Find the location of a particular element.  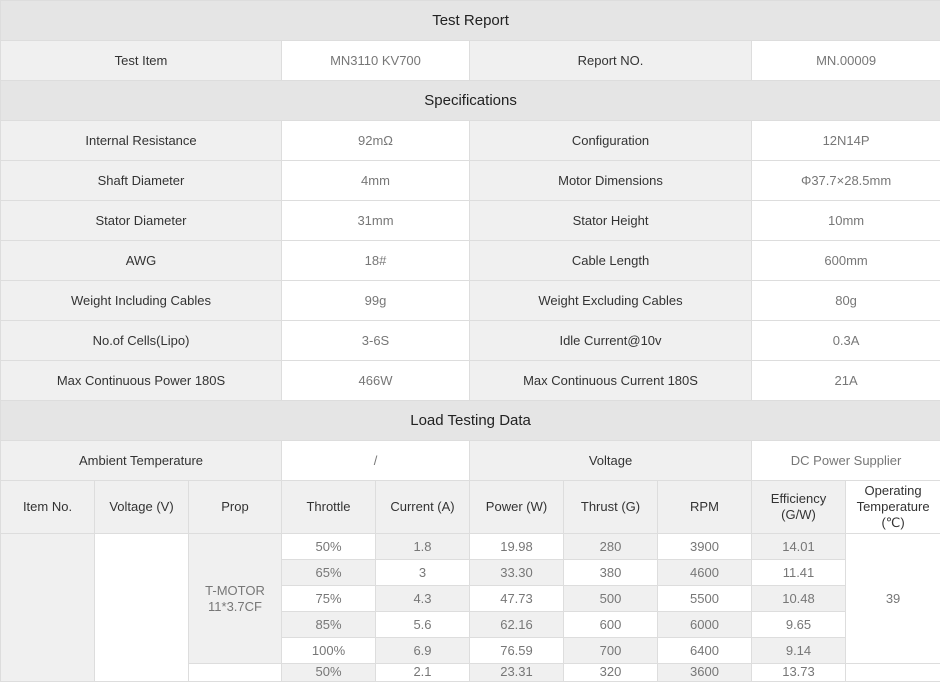

section-test-report: Test Report is located at coordinates (470, 21).